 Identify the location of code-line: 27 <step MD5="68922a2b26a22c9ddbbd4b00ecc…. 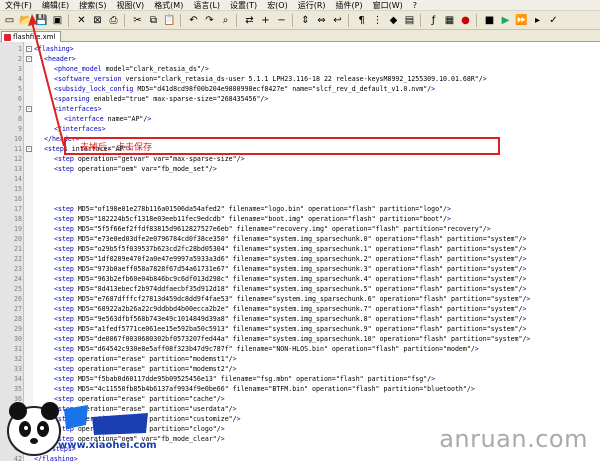
(300, 309).